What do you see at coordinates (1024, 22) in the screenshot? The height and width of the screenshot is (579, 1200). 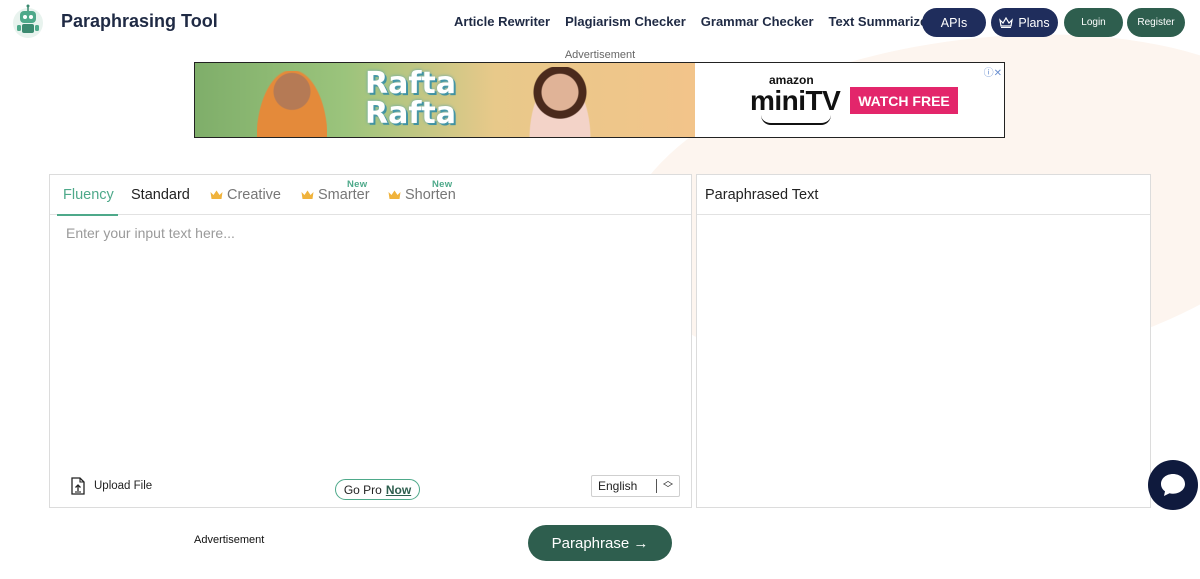 I see `plans-button: Plans` at bounding box center [1024, 22].